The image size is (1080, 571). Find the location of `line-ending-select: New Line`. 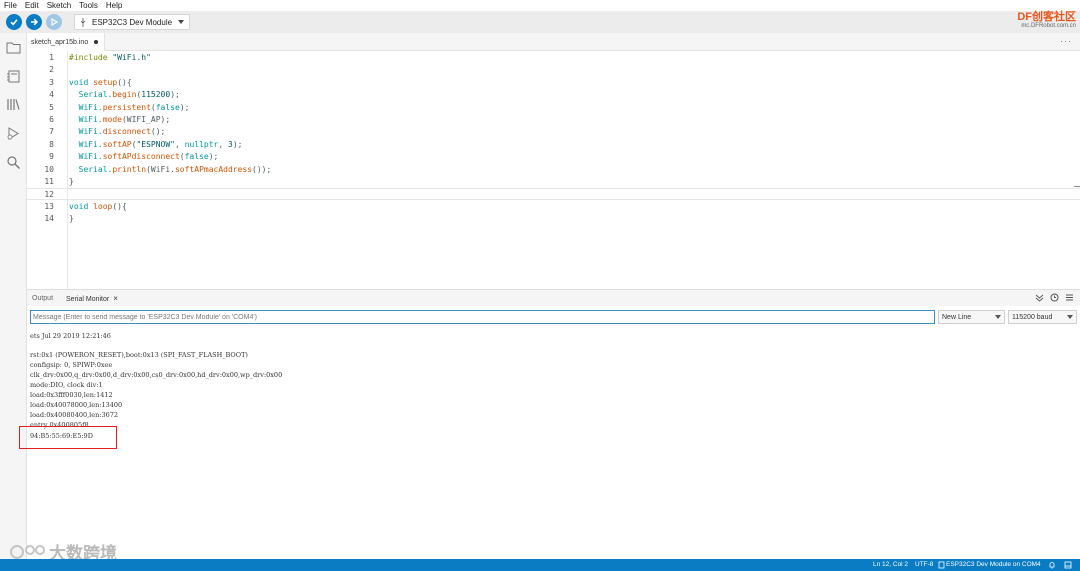

line-ending-select: New Line is located at coordinates (971, 317).